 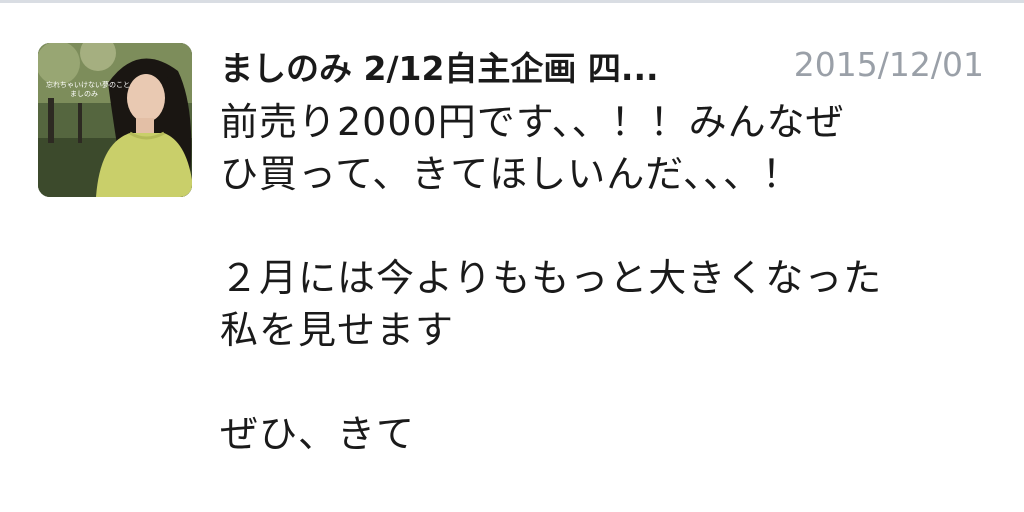 I want to click on tweet-text-line: ぜひ、きて, so click(x=318, y=434).